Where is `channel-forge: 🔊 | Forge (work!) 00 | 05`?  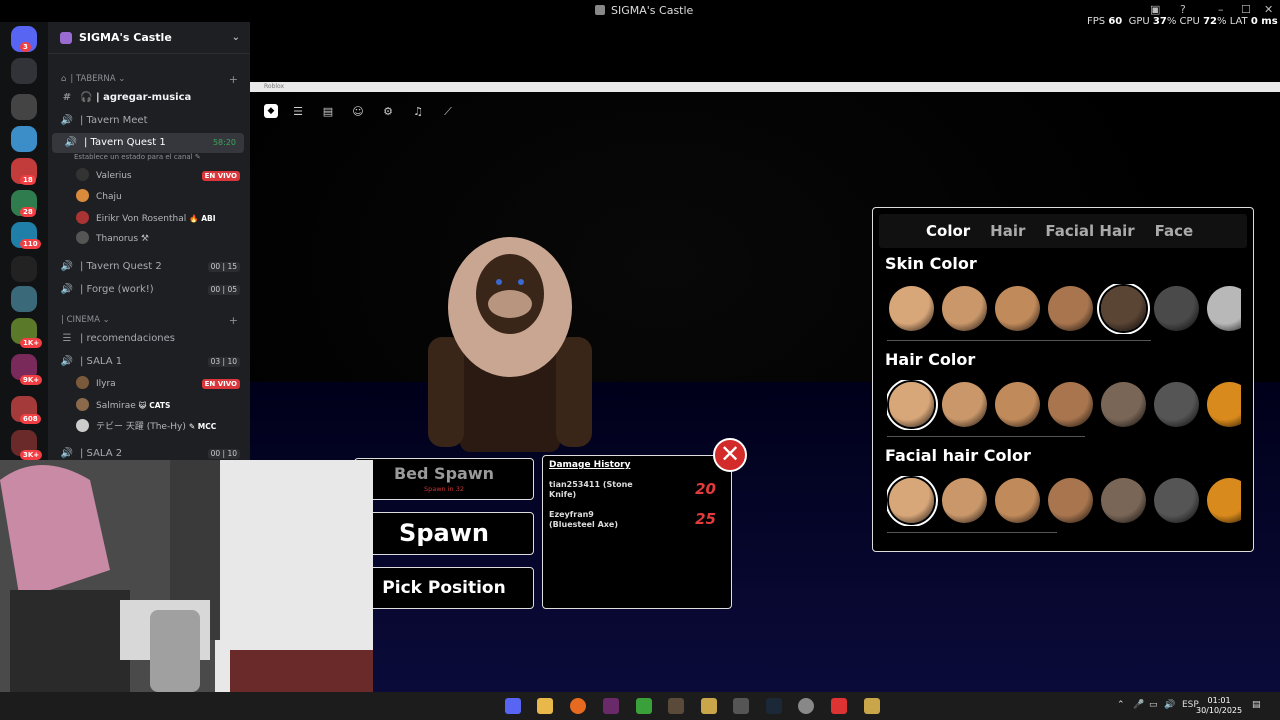 channel-forge: 🔊 | Forge (work!) 00 | 05 is located at coordinates (149, 290).